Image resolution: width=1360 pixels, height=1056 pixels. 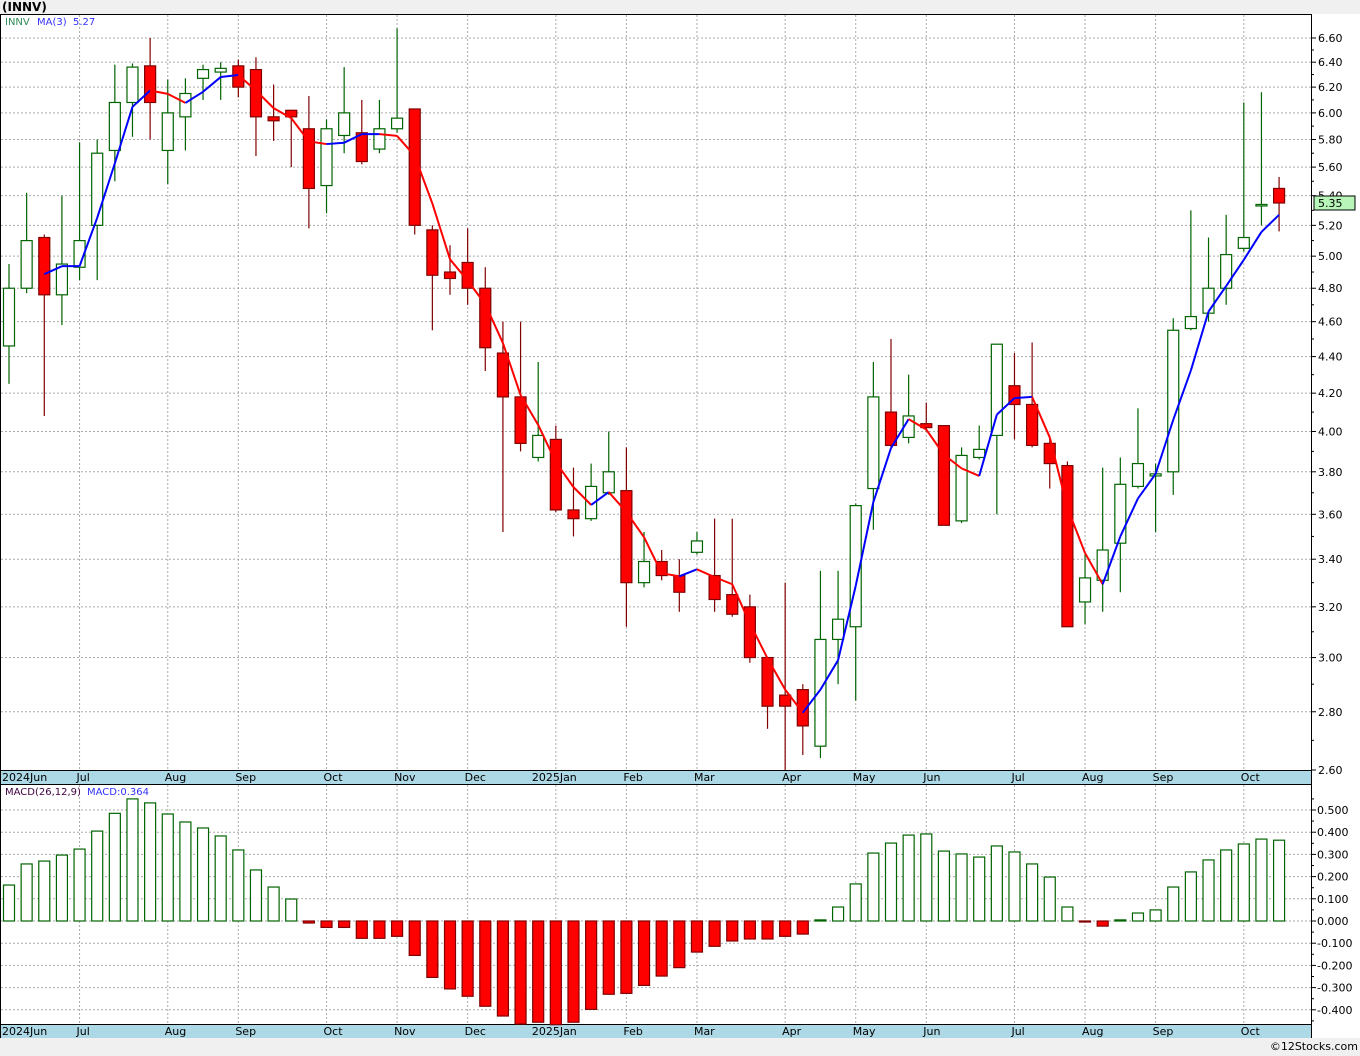 What do you see at coordinates (1334, 1010) in the screenshot?
I see `macd-tick-label: -0.400` at bounding box center [1334, 1010].